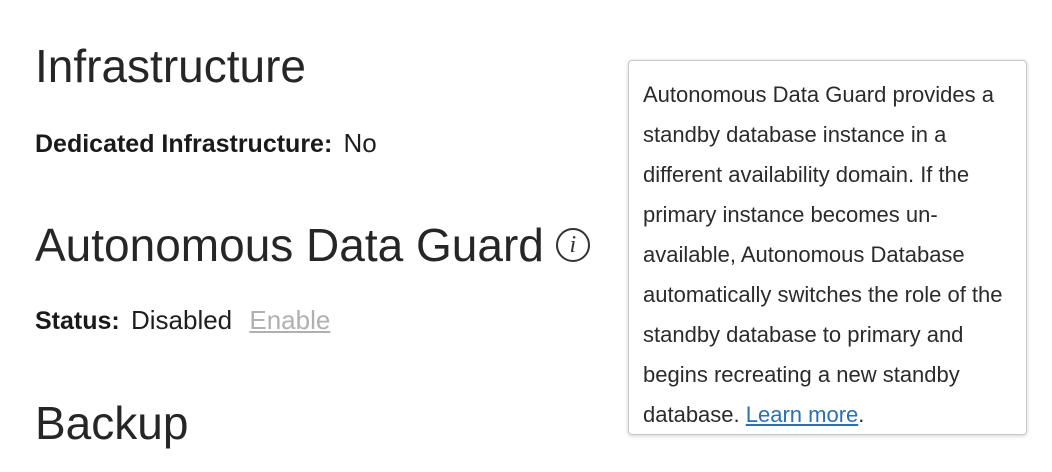 The height and width of the screenshot is (472, 1052). I want to click on data-guard-status-row: Status: Disabled Enable, so click(182, 320).